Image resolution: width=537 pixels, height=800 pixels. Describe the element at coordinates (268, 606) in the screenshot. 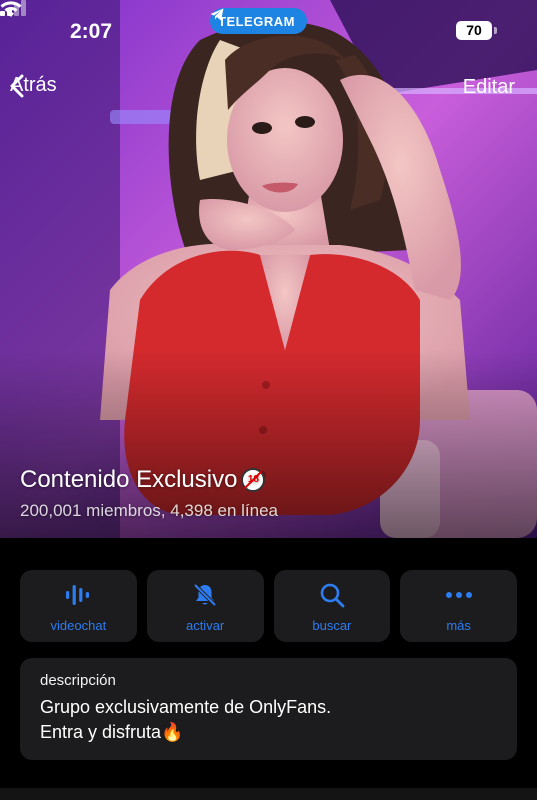

I see `action-buttons-row: videochat activar buscar más` at that location.